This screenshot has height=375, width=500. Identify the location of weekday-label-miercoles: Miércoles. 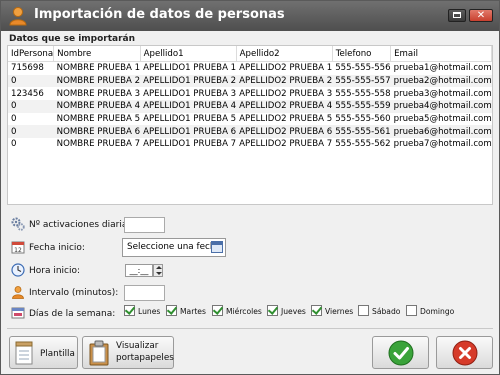
(244, 311).